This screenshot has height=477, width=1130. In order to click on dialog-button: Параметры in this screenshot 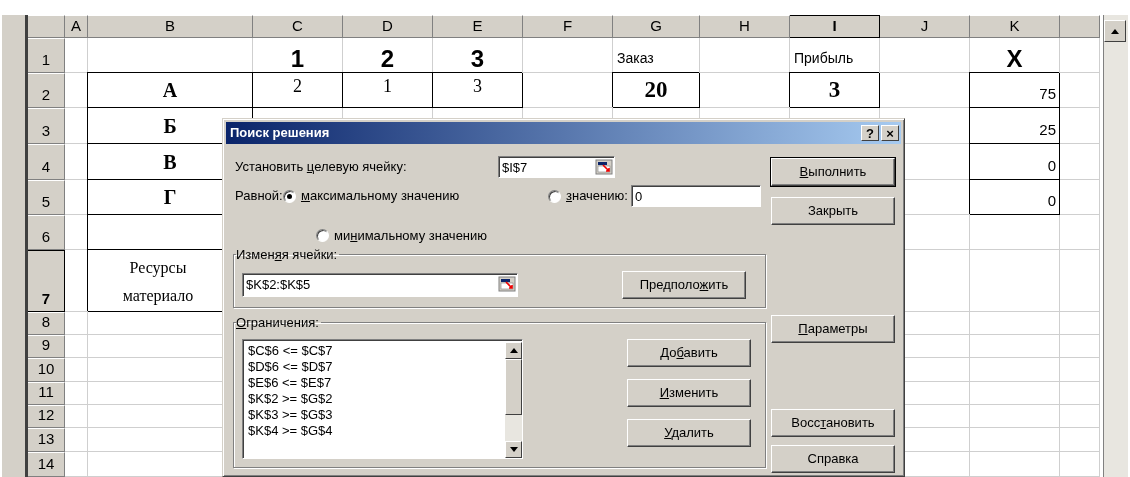, I will do `click(833, 329)`.